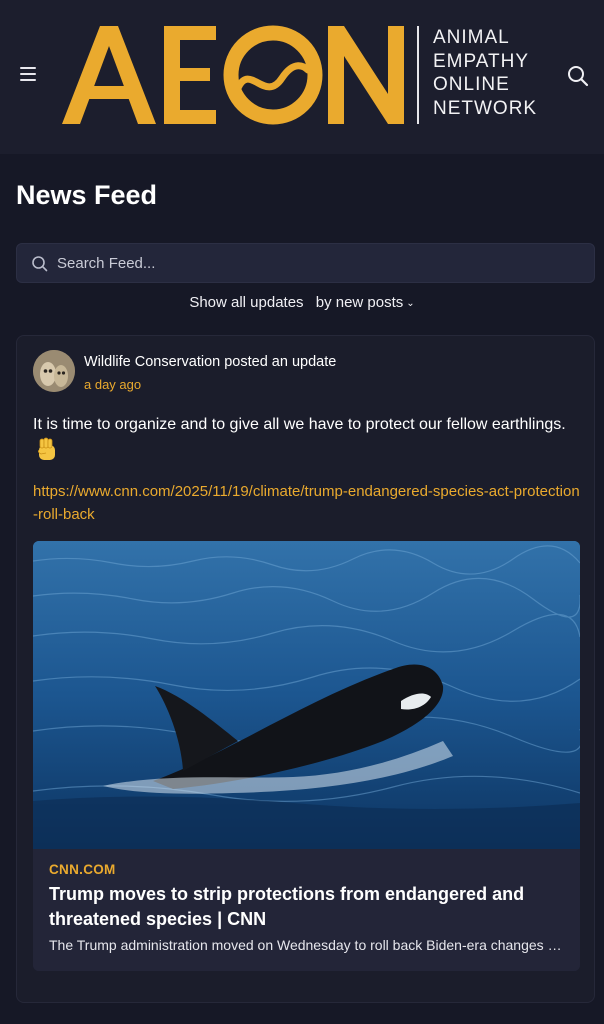  I want to click on meerkat-avatar-icon, so click(54, 371).